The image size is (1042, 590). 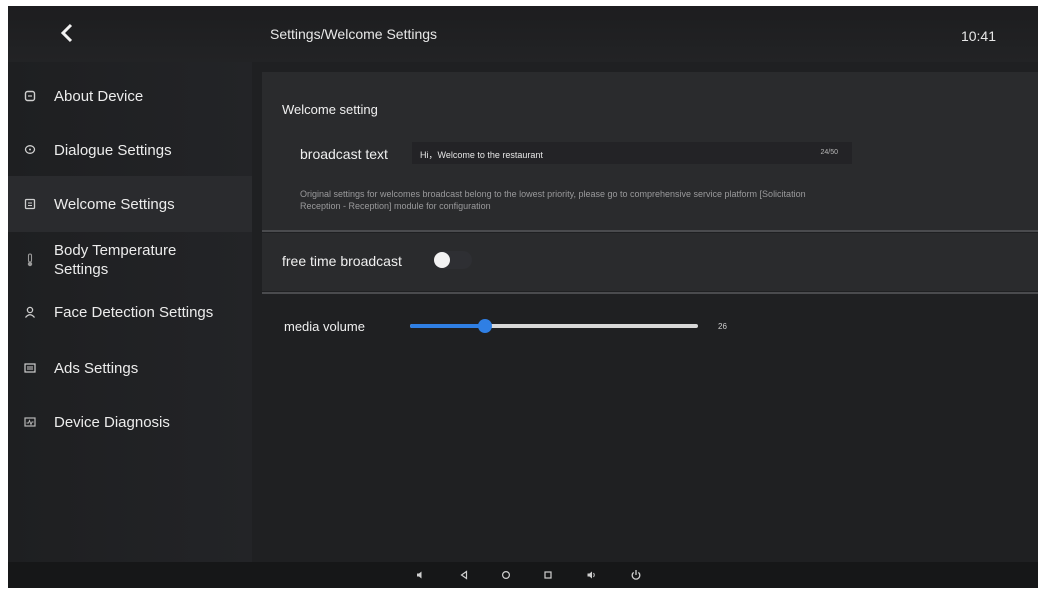 I want to click on media-volume-value: 26, so click(x=722, y=326).